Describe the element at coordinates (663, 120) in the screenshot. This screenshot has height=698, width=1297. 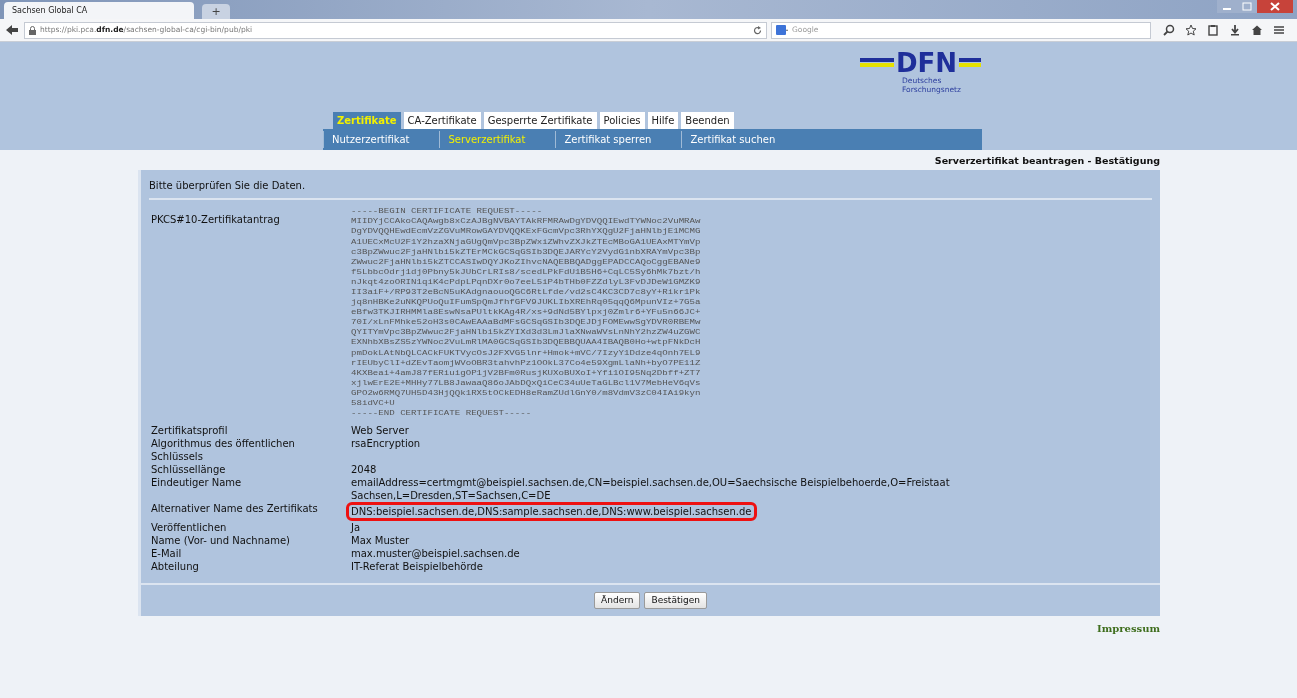
I see `nav-tab: Hilfe` at that location.